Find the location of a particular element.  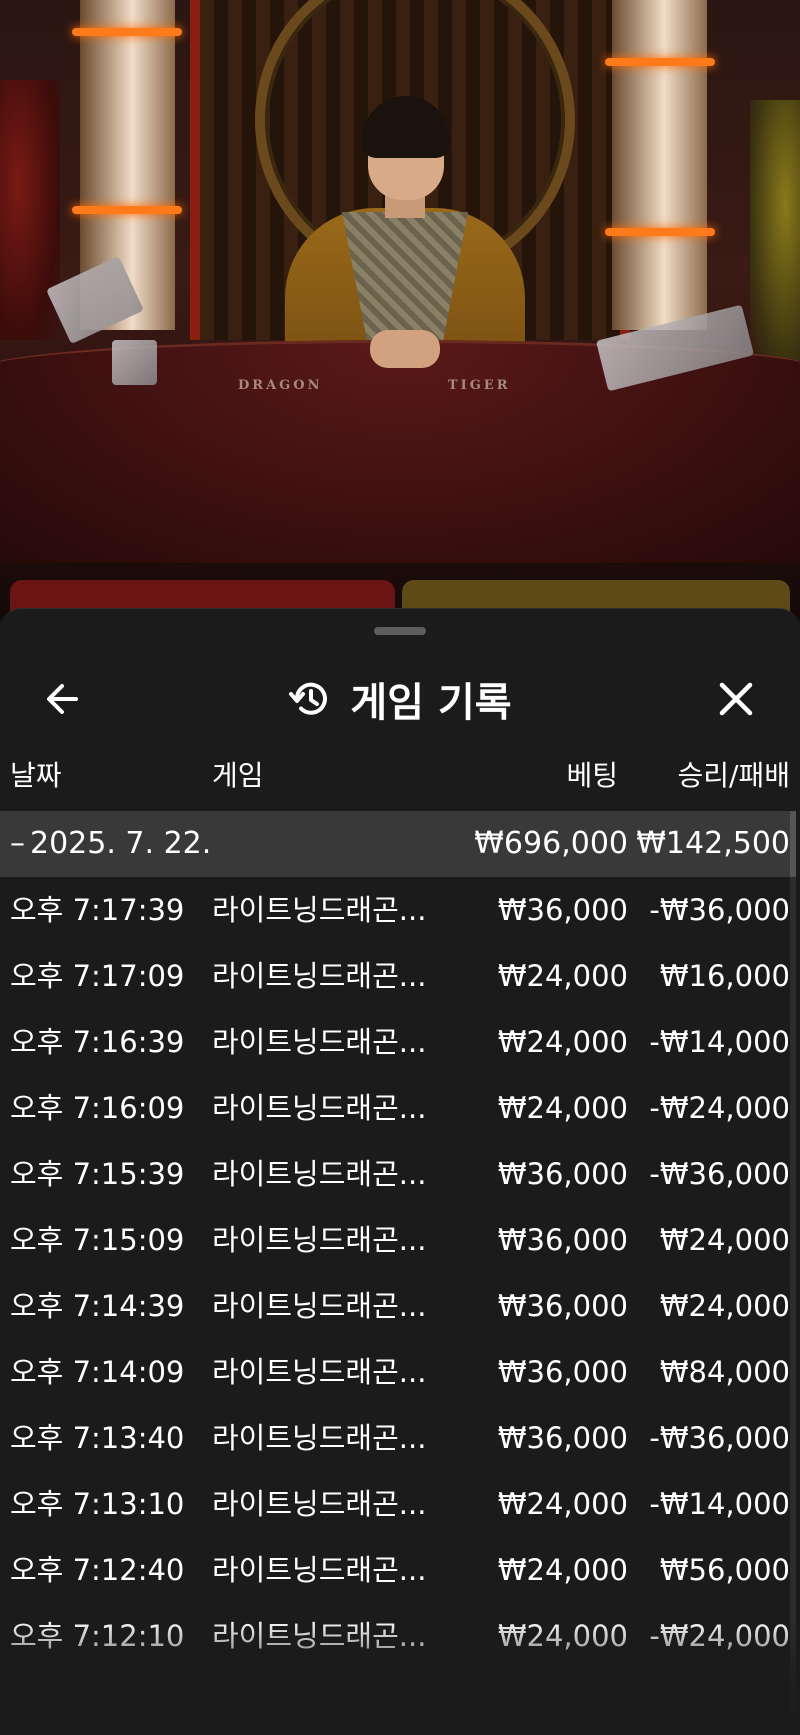

table-row: 오후 7:15:09 라이트닝드래곤... ₩36,000 ₩24,000 is located at coordinates (395, 1240).